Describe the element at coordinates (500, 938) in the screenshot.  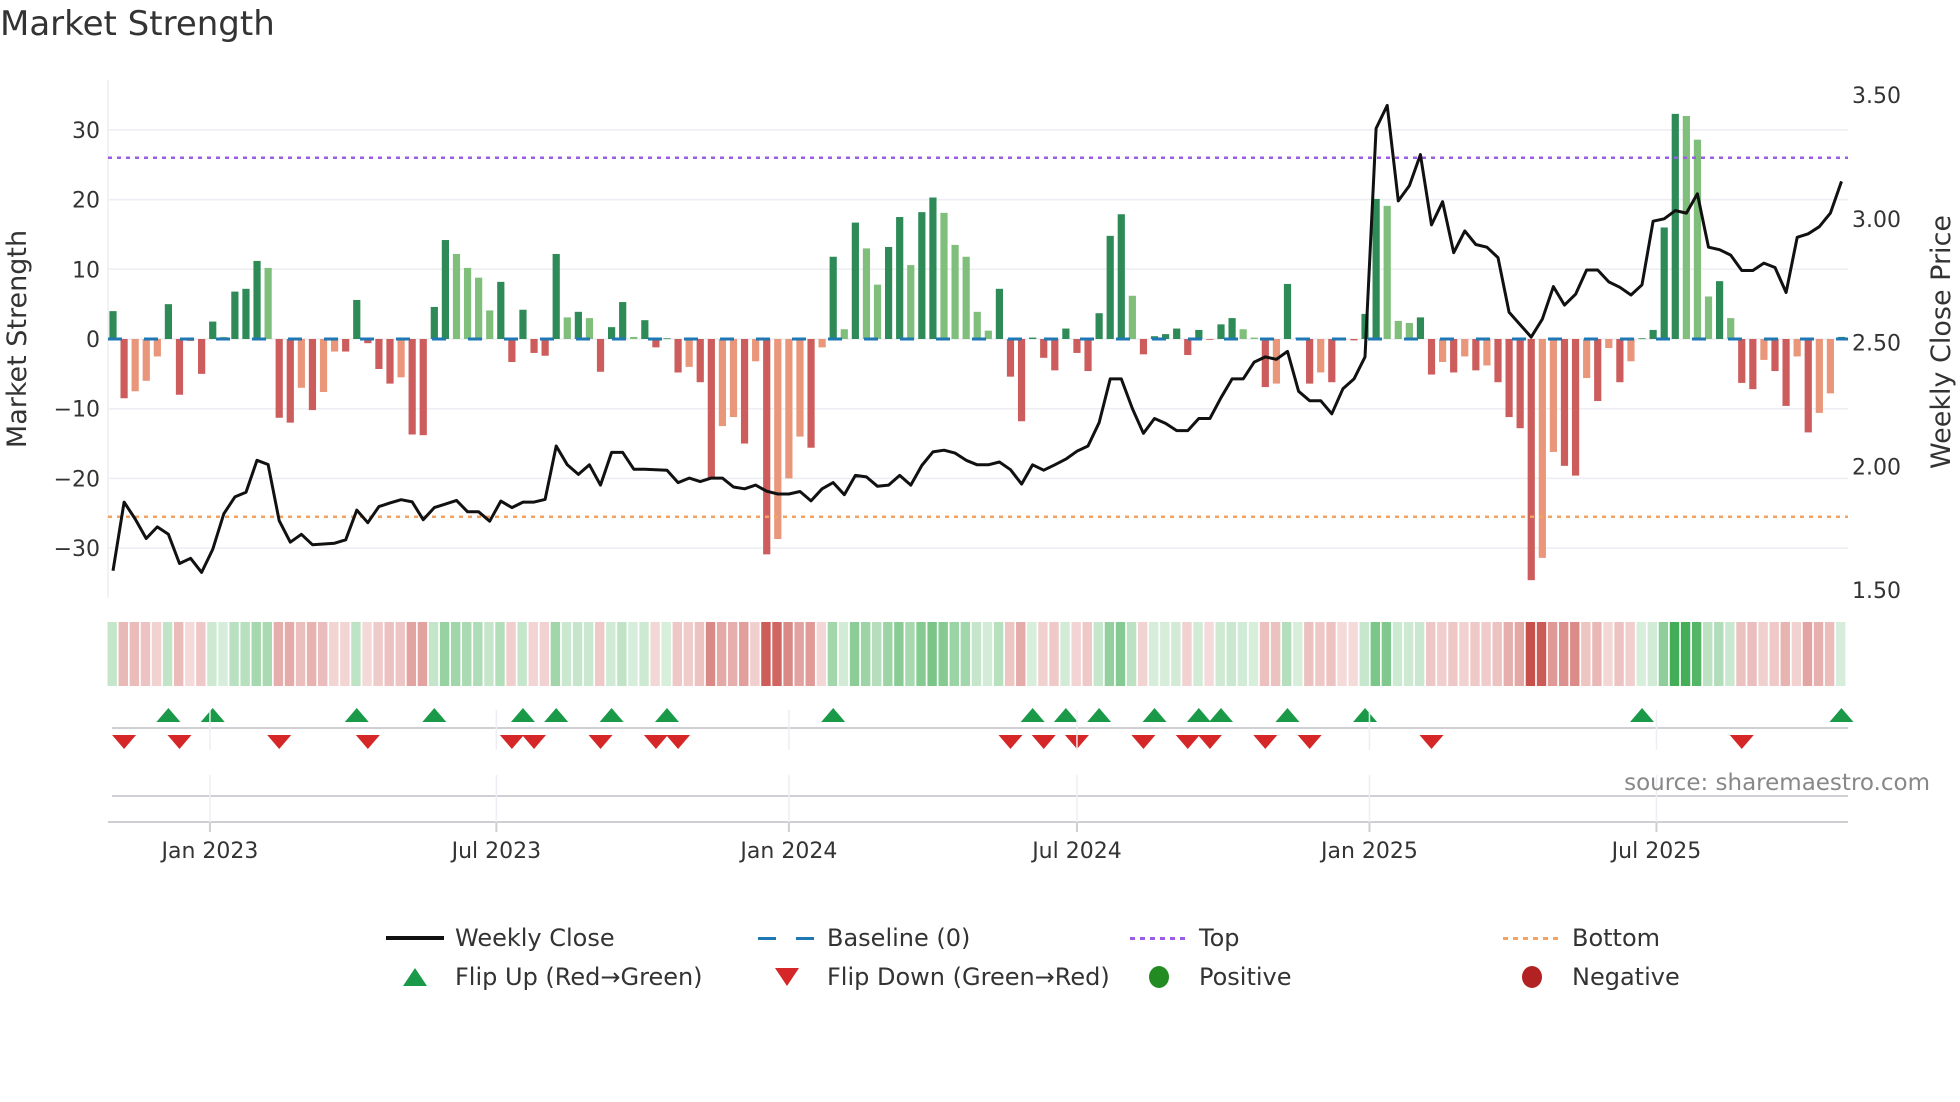
I see `legend-weekly-close: Weekly Close` at that location.